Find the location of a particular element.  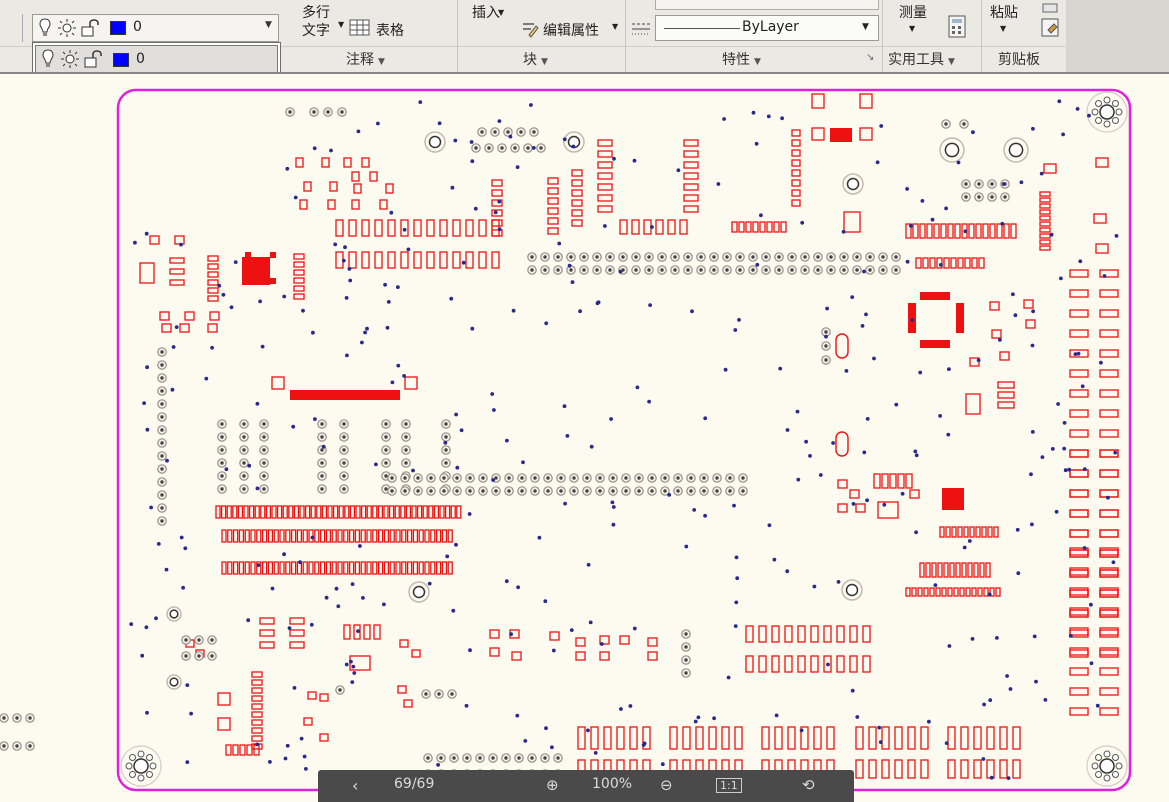

insert-dropdown-arrow: ▼ is located at coordinates (501, 12).